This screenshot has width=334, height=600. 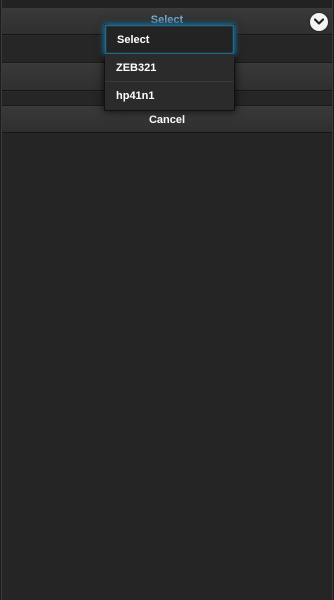 I want to click on top-strip, so click(x=167, y=4).